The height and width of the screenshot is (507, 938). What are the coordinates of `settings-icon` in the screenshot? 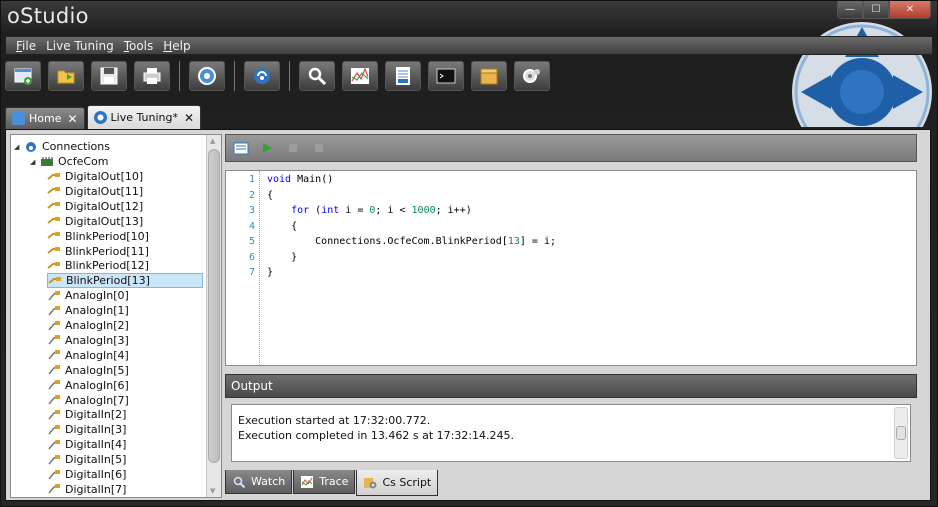 It's located at (207, 76).